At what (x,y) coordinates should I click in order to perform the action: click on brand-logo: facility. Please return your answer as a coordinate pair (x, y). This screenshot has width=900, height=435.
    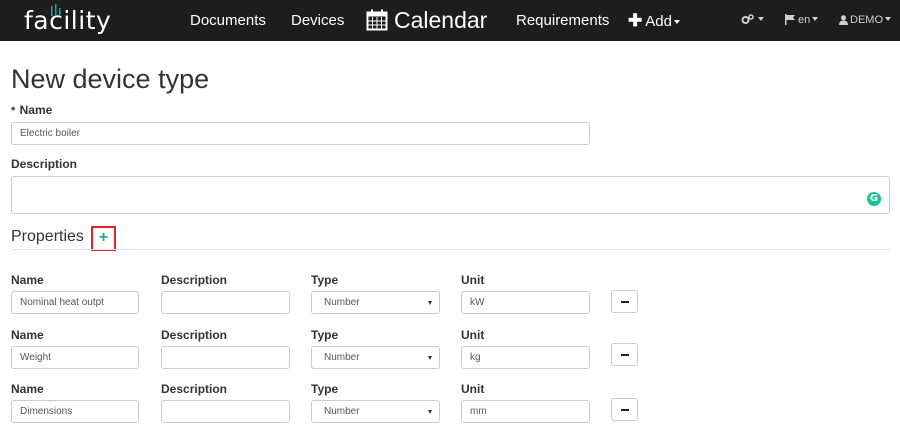
    Looking at the image, I should click on (67, 21).